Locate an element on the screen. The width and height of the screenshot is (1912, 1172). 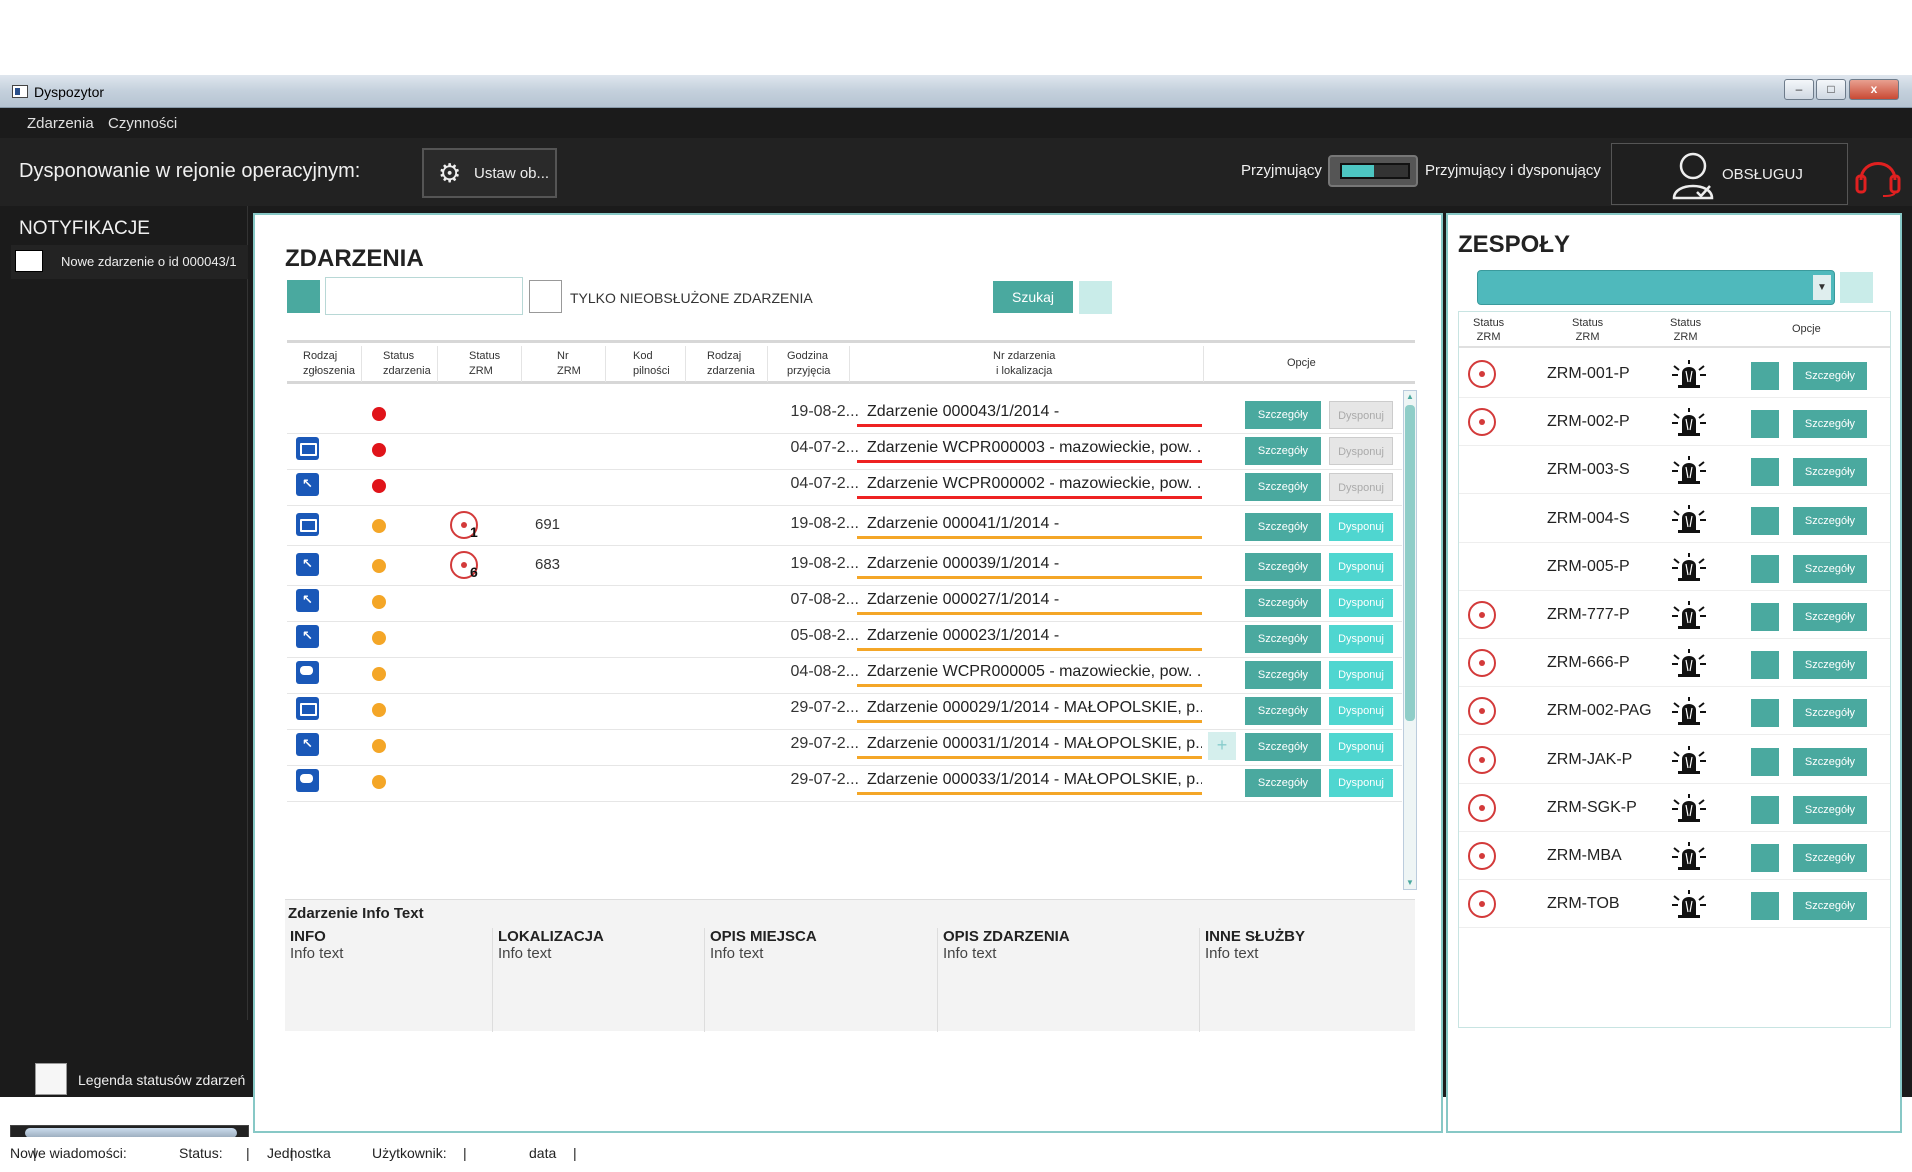
team-row: ZRM-004-S Szczegóły is located at coordinates (1674, 519).